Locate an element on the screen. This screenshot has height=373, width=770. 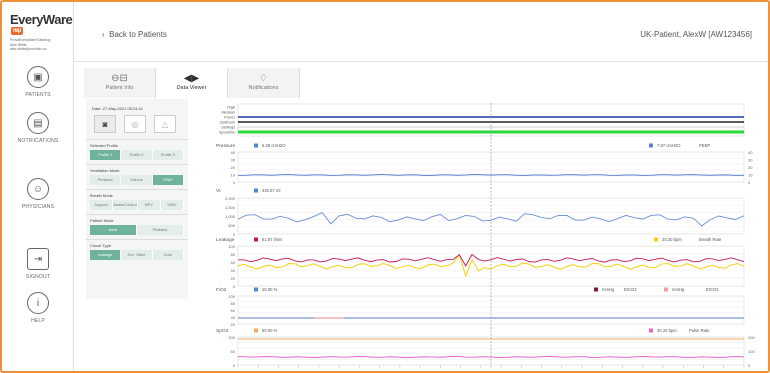
segment-option: Volume is located at coordinates (137, 180).